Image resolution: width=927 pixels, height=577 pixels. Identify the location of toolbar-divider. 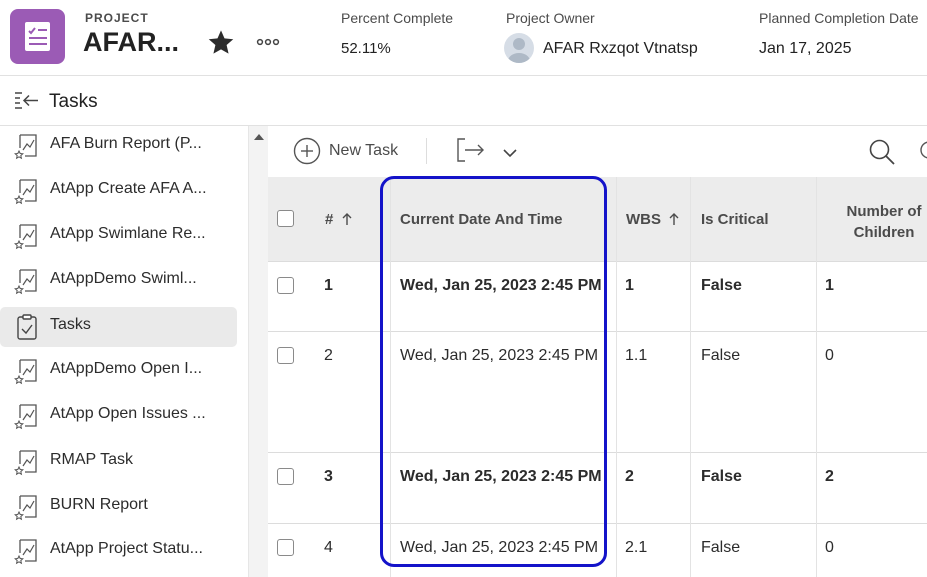
(426, 151).